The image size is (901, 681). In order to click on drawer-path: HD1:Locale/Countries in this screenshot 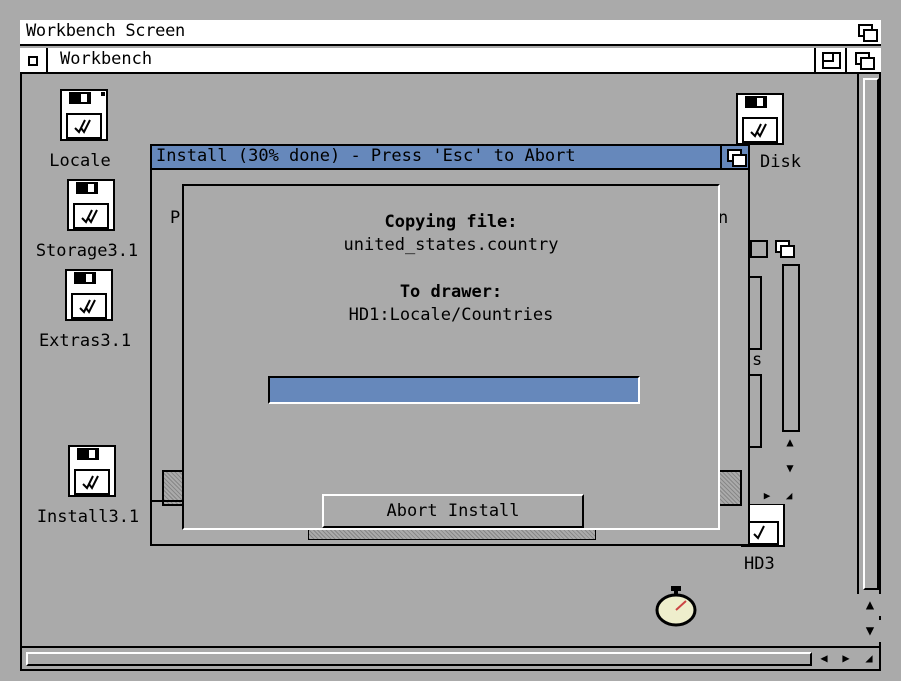, I will do `click(451, 315)`.